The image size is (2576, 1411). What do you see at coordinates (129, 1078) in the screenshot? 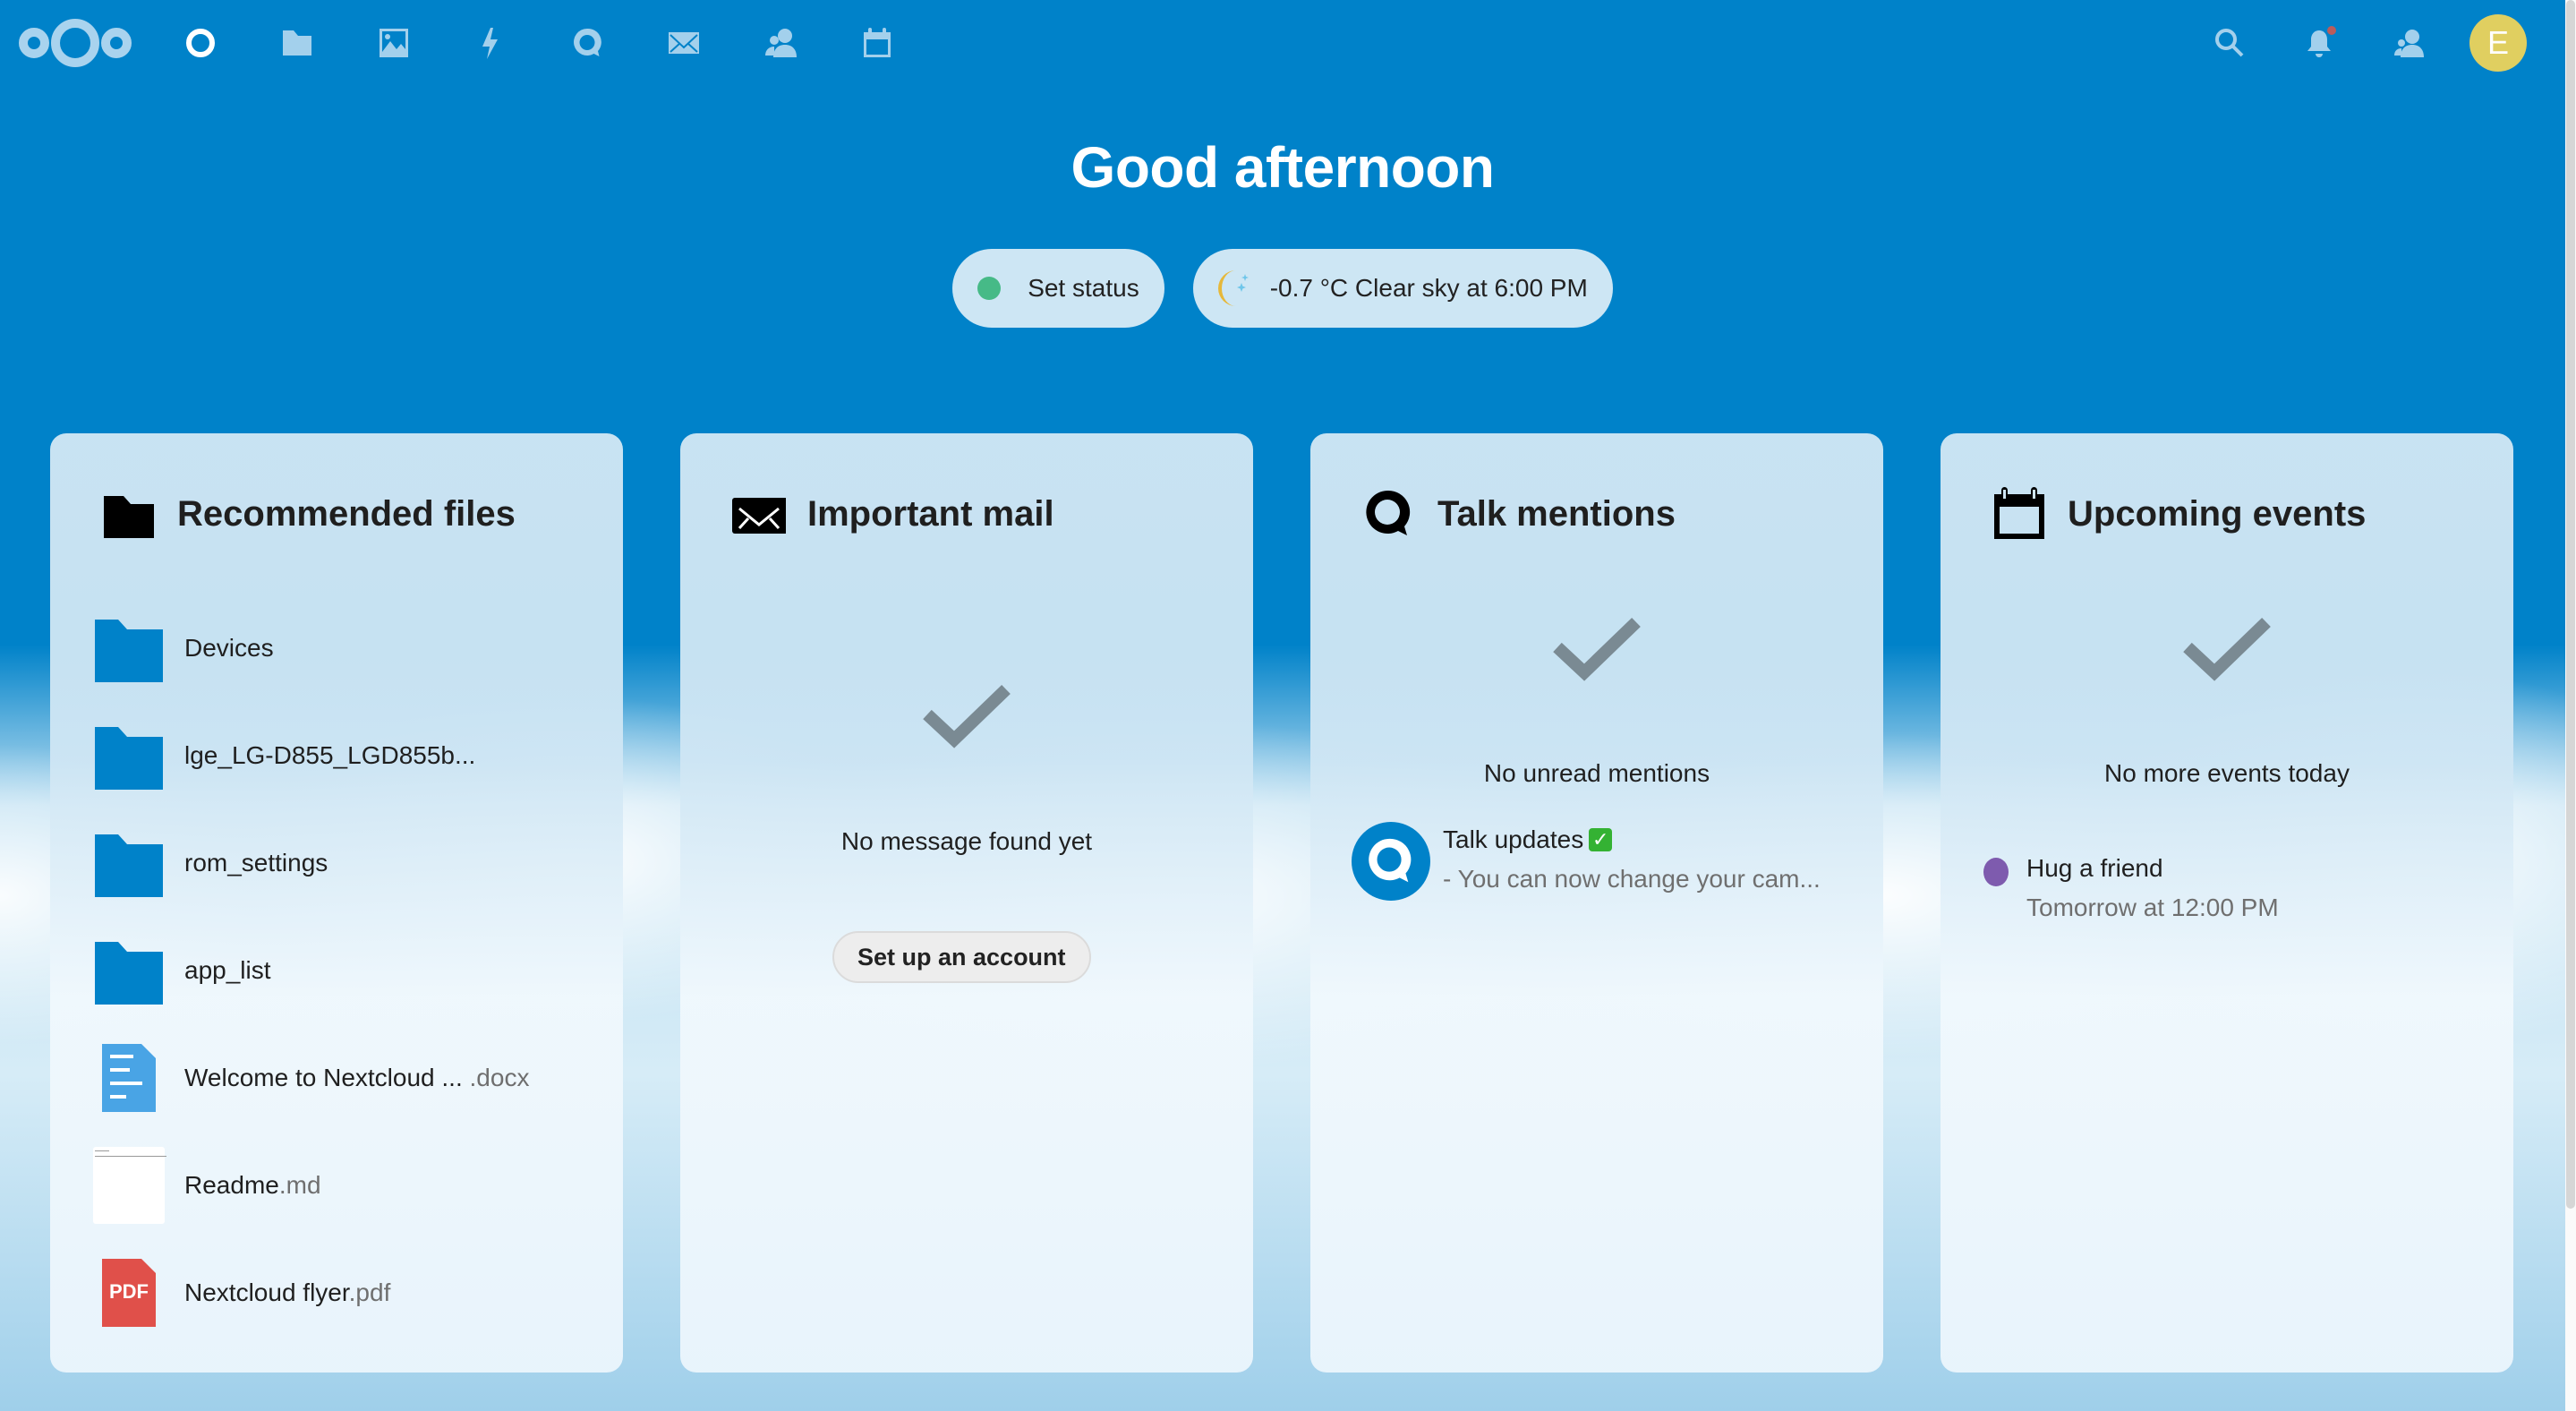
I see `document-icon` at bounding box center [129, 1078].